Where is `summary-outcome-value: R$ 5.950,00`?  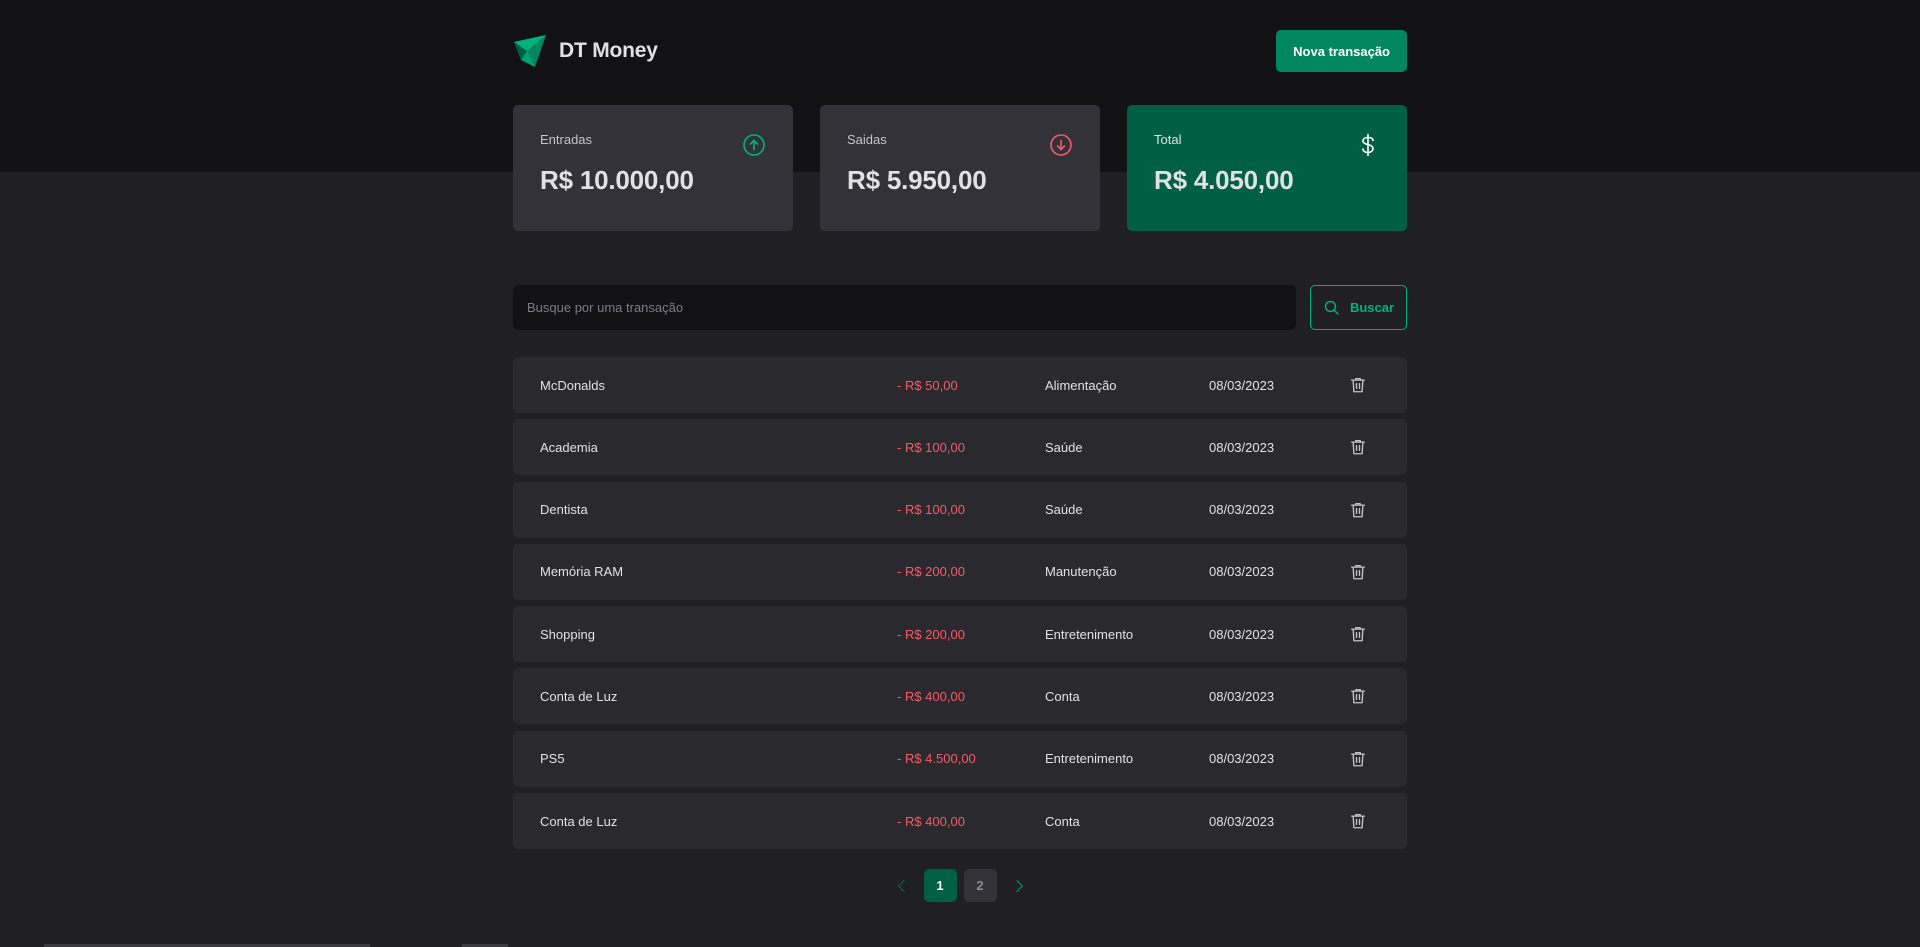 summary-outcome-value: R$ 5.950,00 is located at coordinates (917, 180).